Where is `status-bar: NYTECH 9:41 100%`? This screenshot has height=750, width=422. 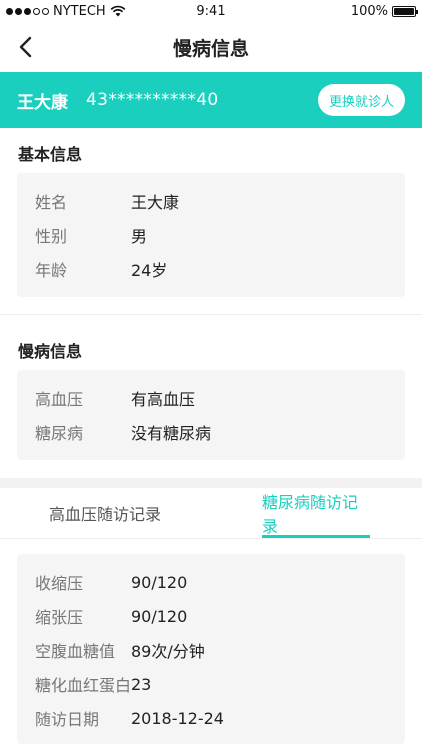 status-bar: NYTECH 9:41 100% is located at coordinates (211, 11).